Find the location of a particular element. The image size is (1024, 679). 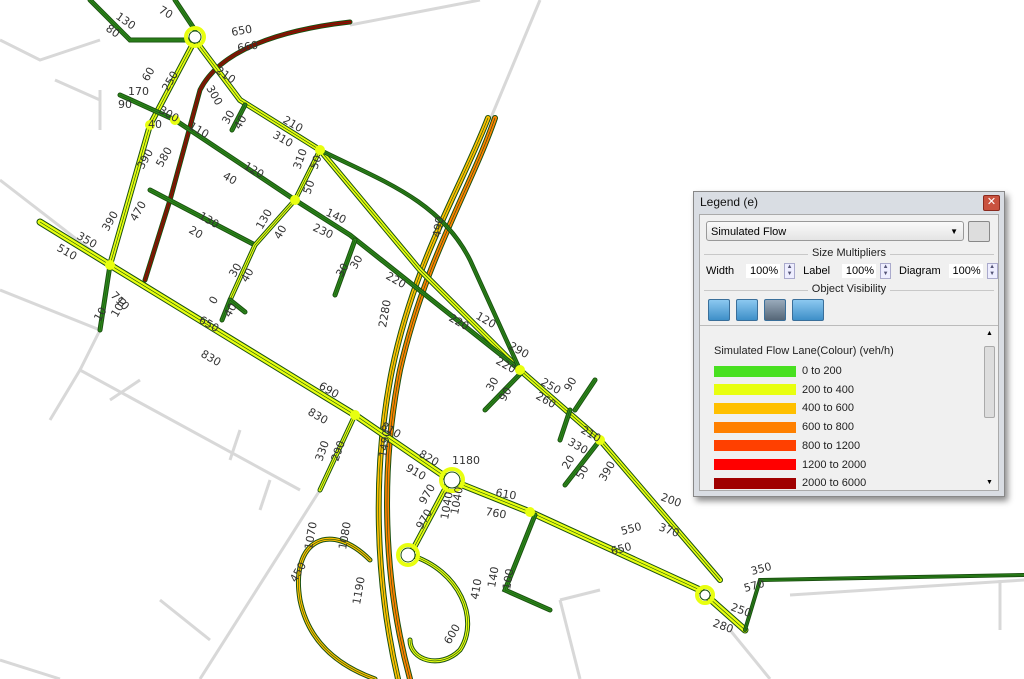

flow-label: 760 is located at coordinates (495, 513).